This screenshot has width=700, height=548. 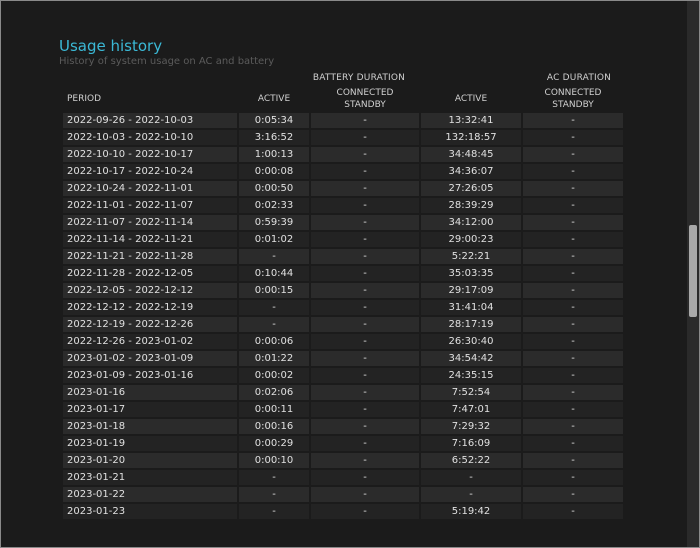 I want to click on ac-active-cell: 29:17:09, so click(x=471, y=290).